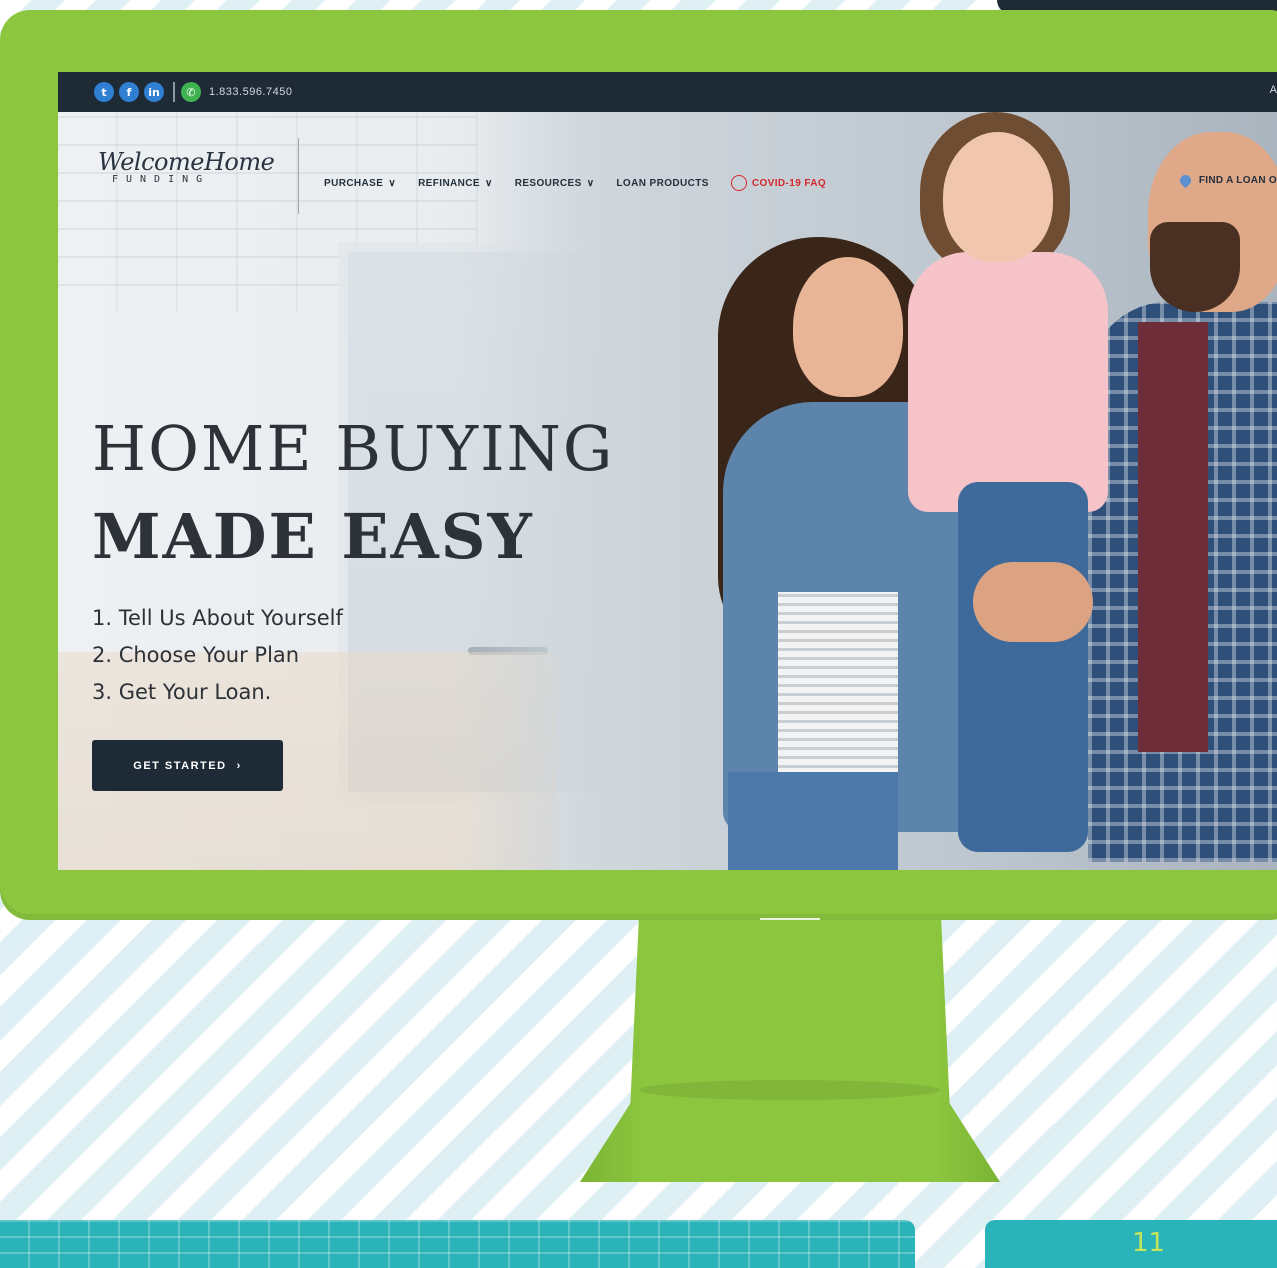 This screenshot has width=1277, height=1268. What do you see at coordinates (667, 92) in the screenshot?
I see `top-bar: t f in ✆ 1.833.596.7450 A` at bounding box center [667, 92].